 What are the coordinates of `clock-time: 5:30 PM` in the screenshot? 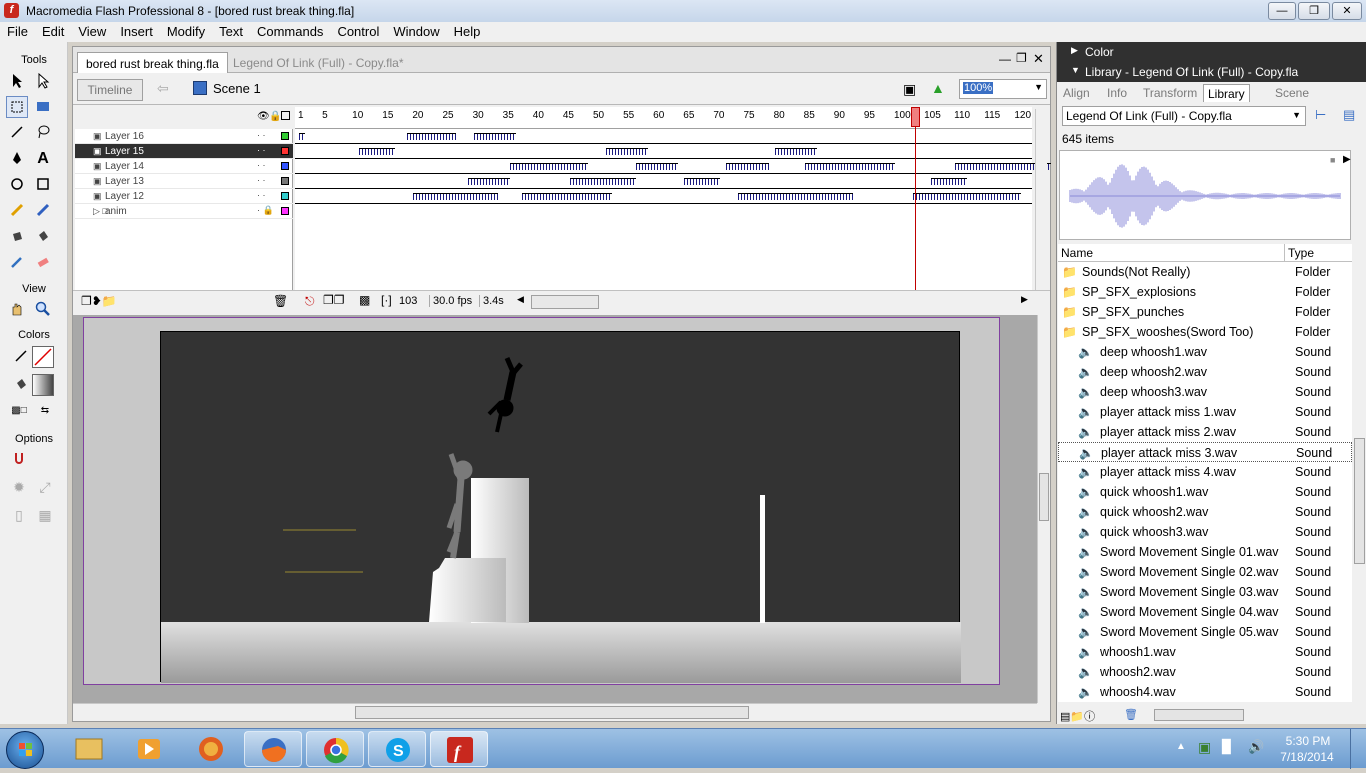 It's located at (1308, 741).